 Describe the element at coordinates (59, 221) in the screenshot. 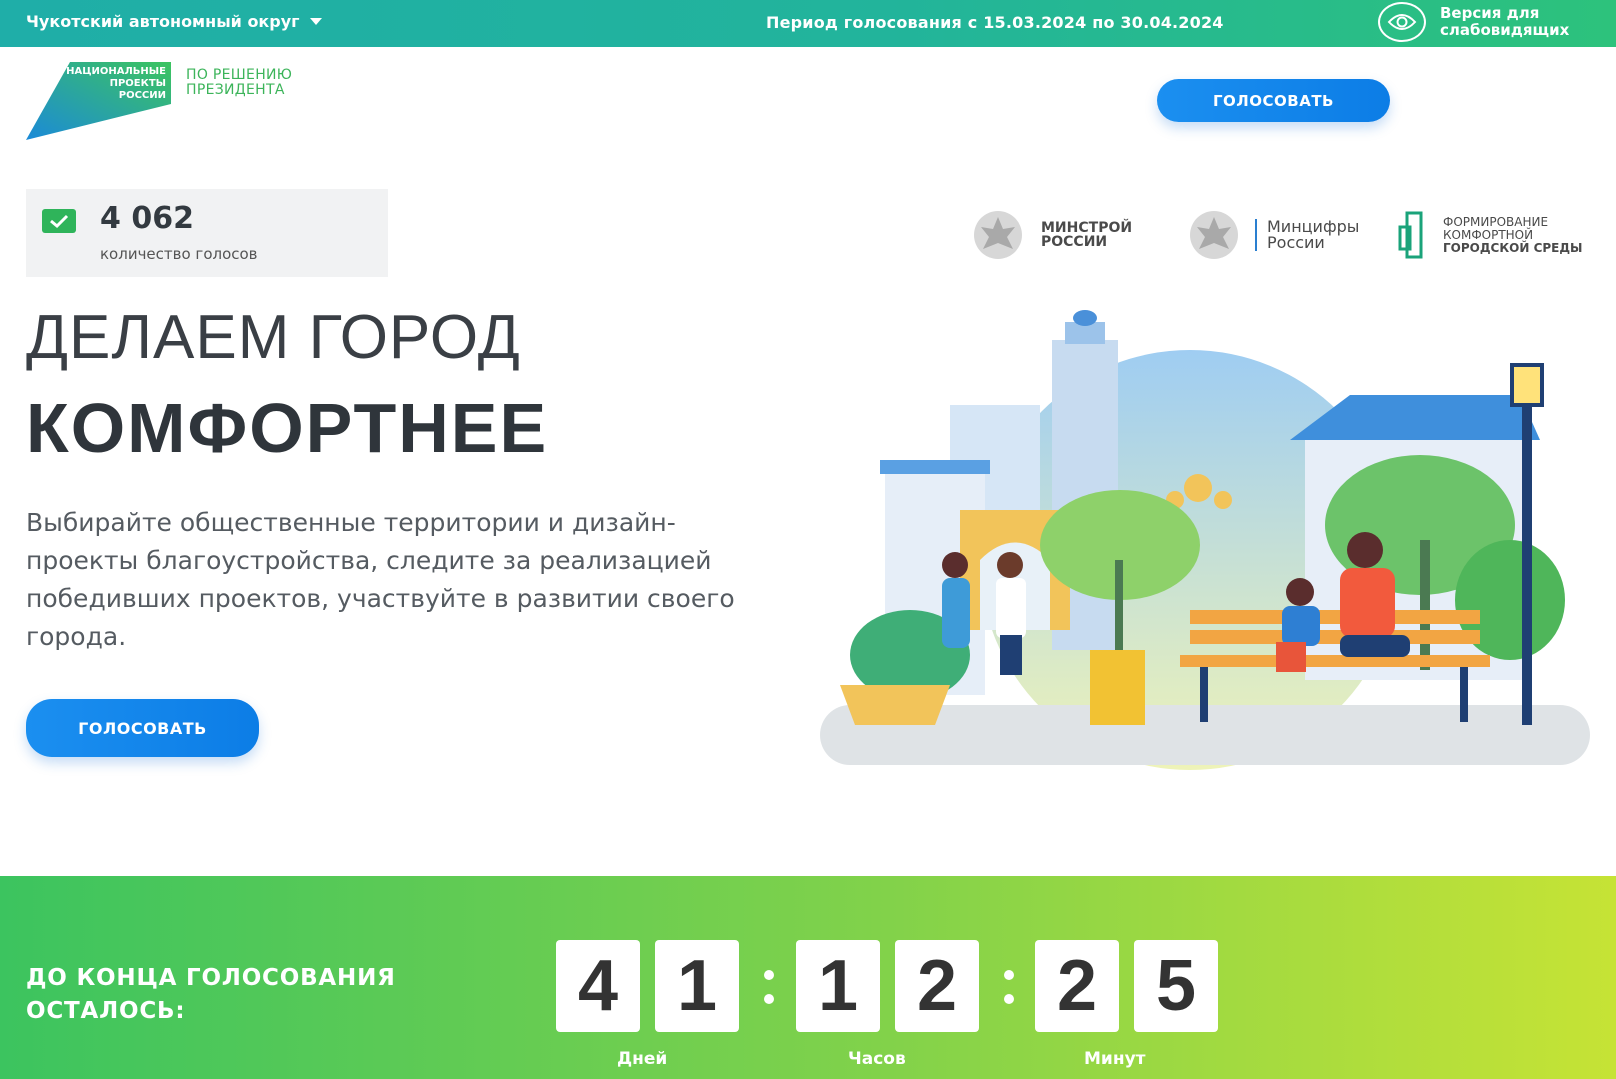

I see `check-ballot-icon` at that location.